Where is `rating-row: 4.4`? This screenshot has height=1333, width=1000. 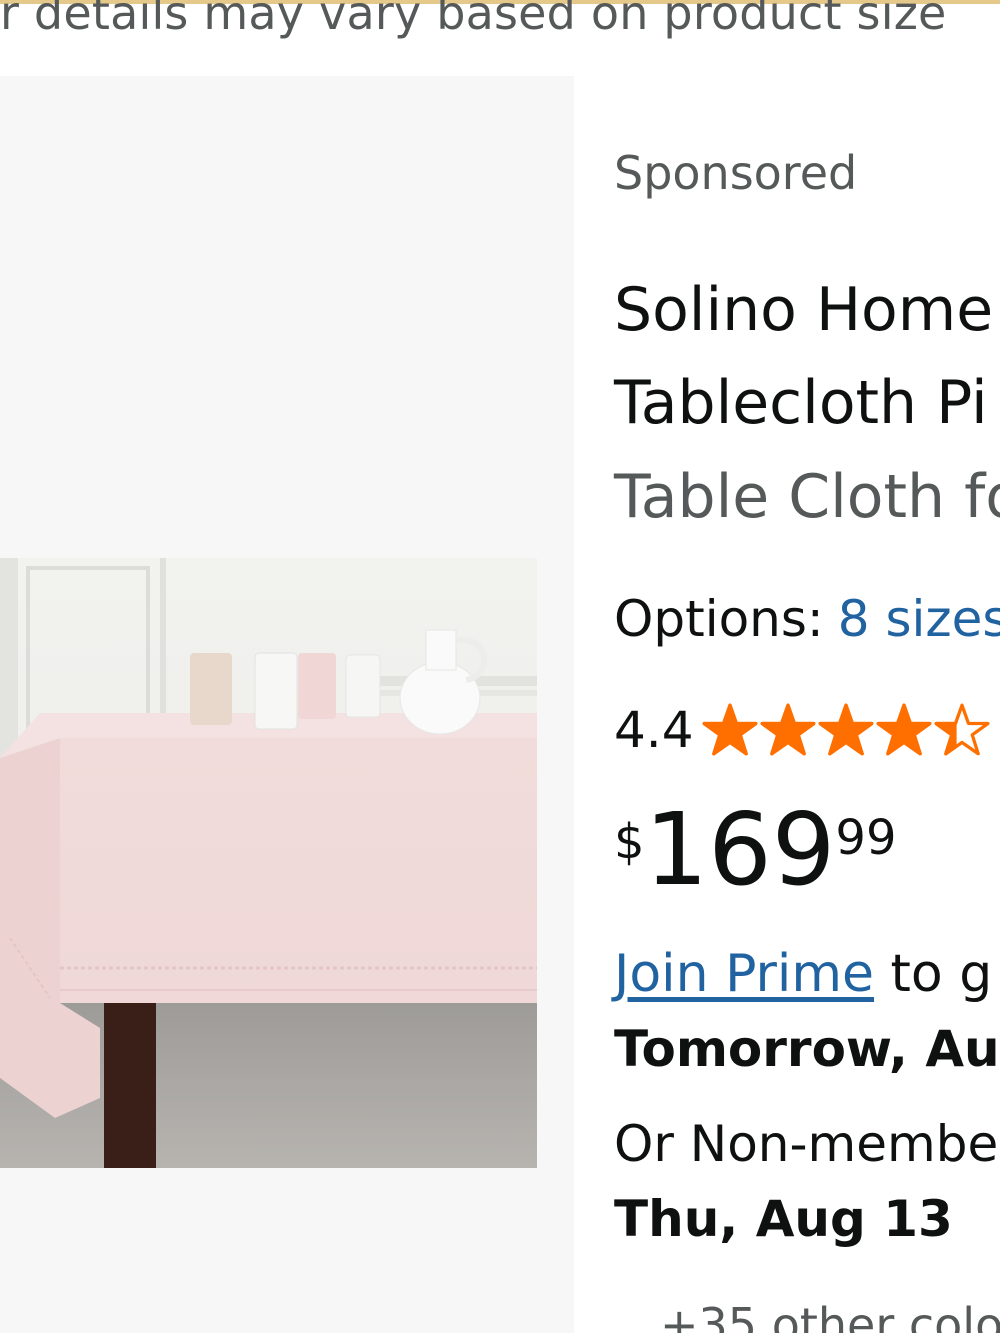 rating-row: 4.4 is located at coordinates (803, 730).